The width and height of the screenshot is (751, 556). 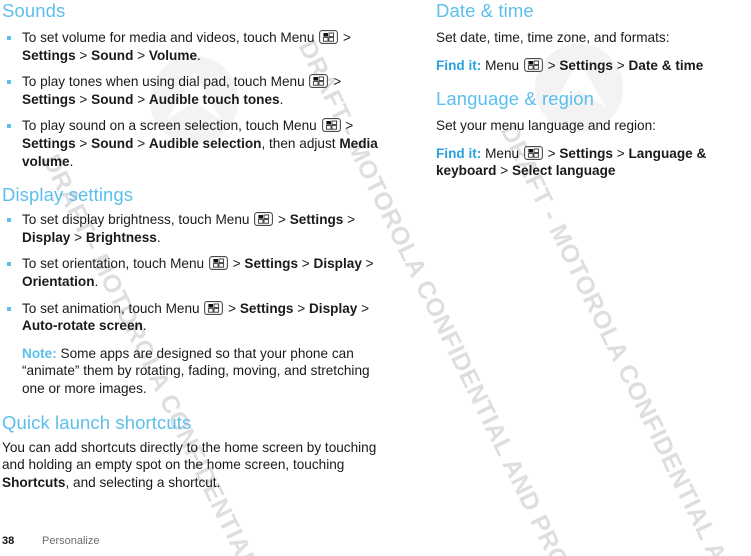 I want to click on section-heading-quick-launch-shortcuts: Quick launch shortcuts, so click(x=97, y=422).